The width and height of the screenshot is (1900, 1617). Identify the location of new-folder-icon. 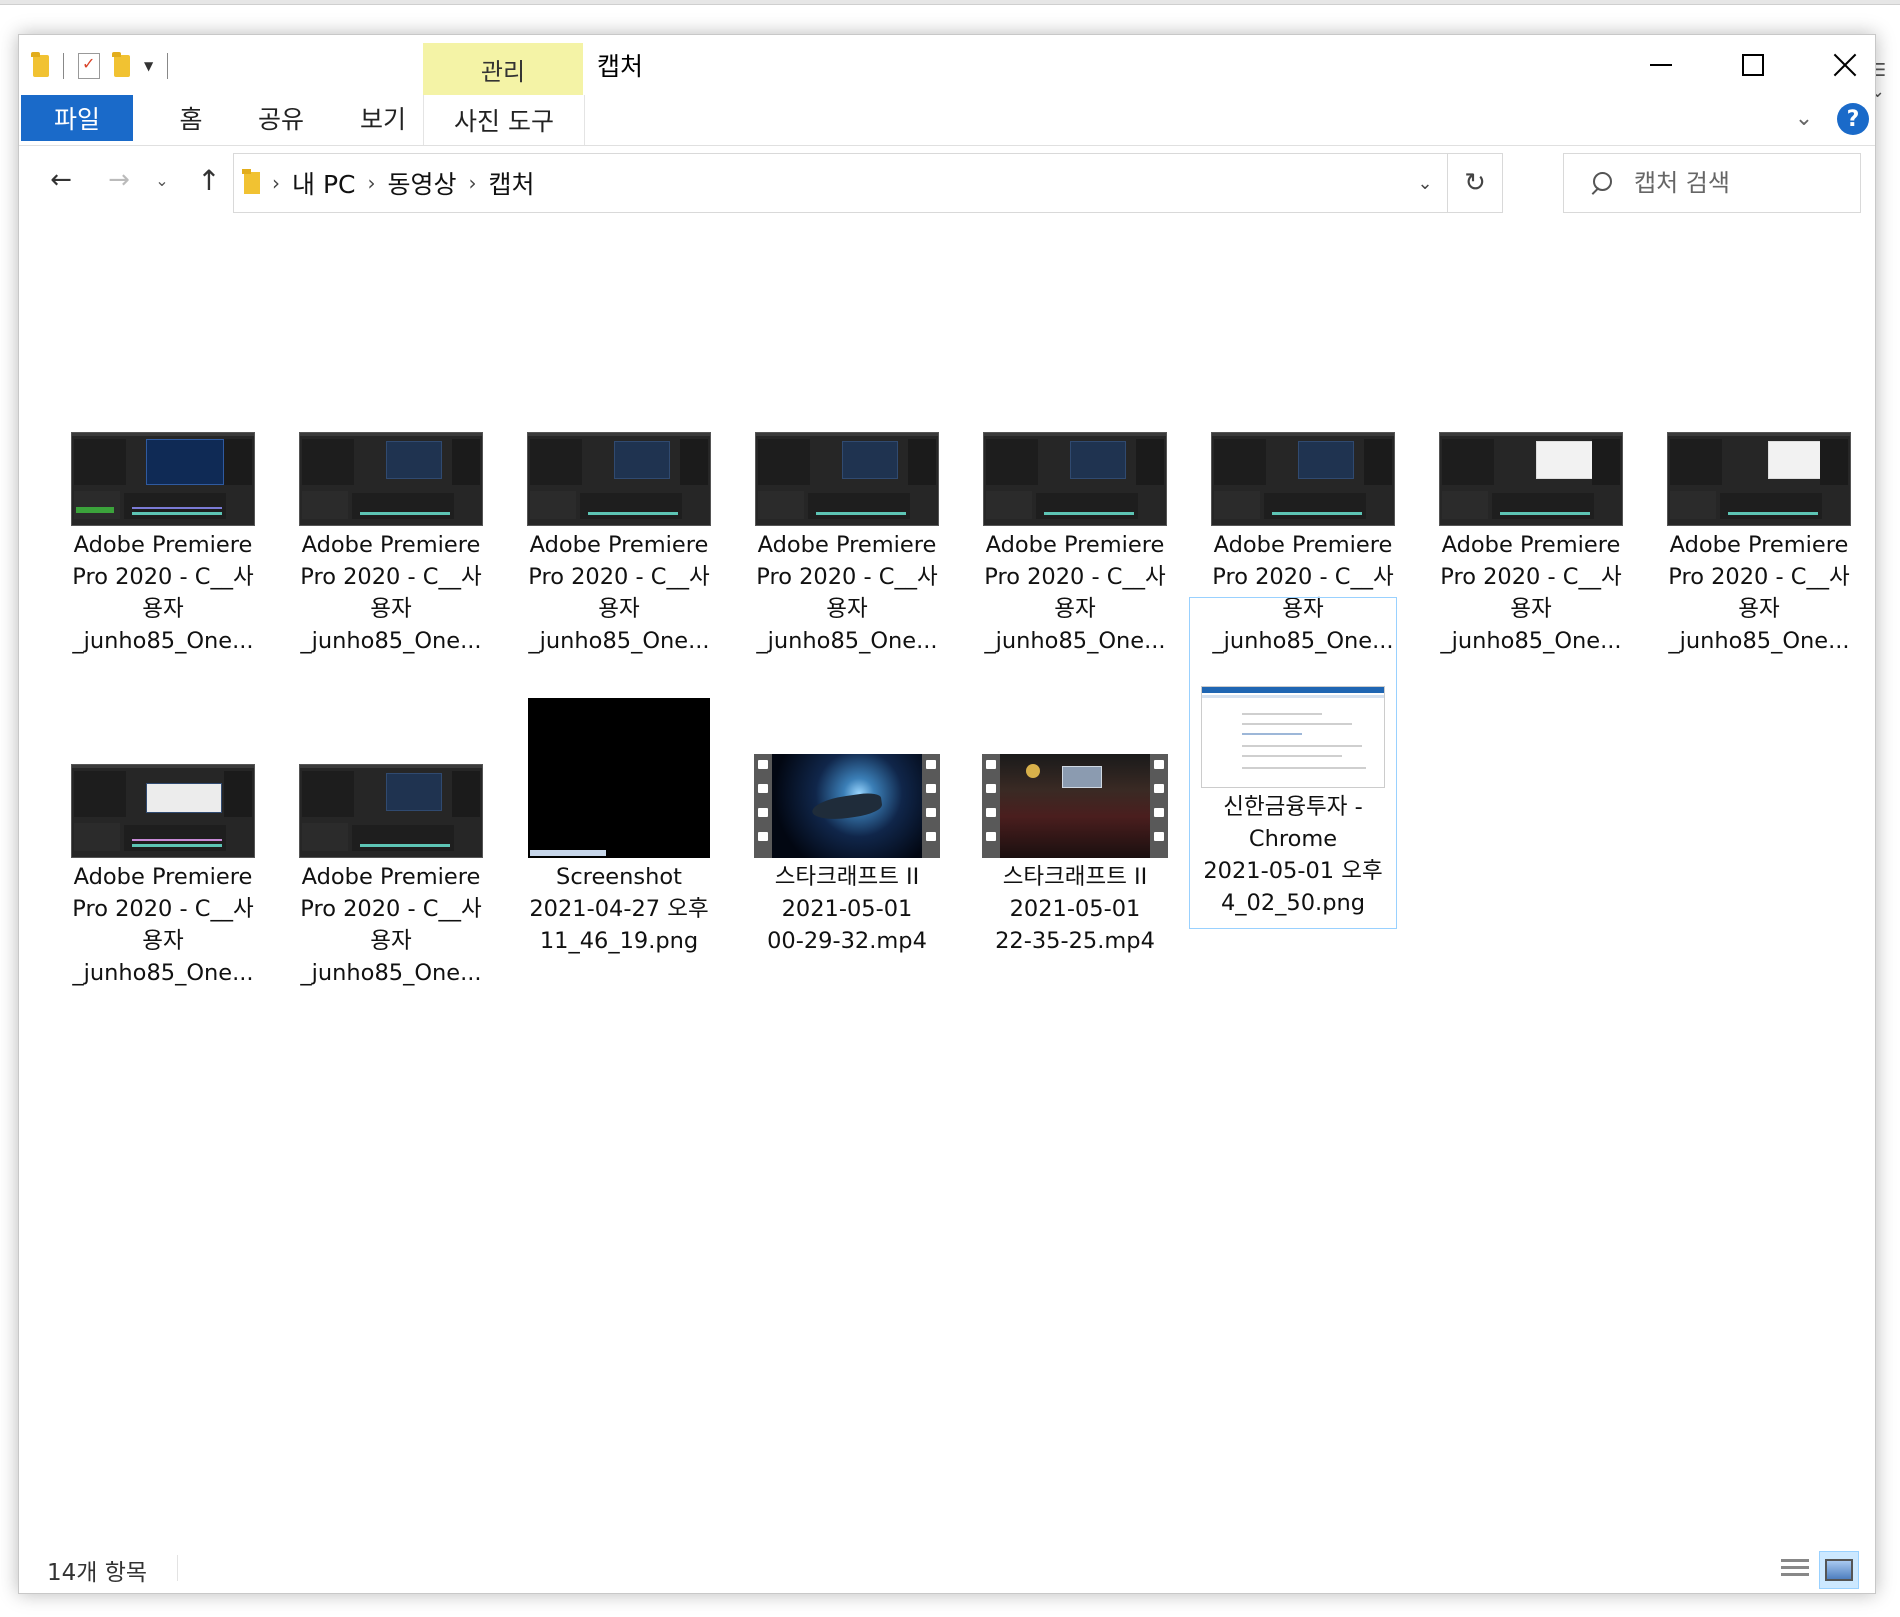
(121, 64).